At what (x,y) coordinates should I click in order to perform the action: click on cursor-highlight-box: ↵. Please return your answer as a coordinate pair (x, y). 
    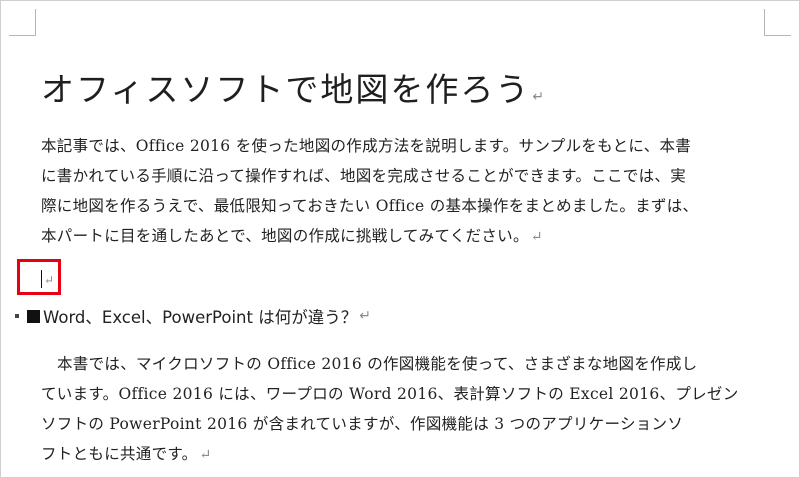
    Looking at the image, I should click on (39, 277).